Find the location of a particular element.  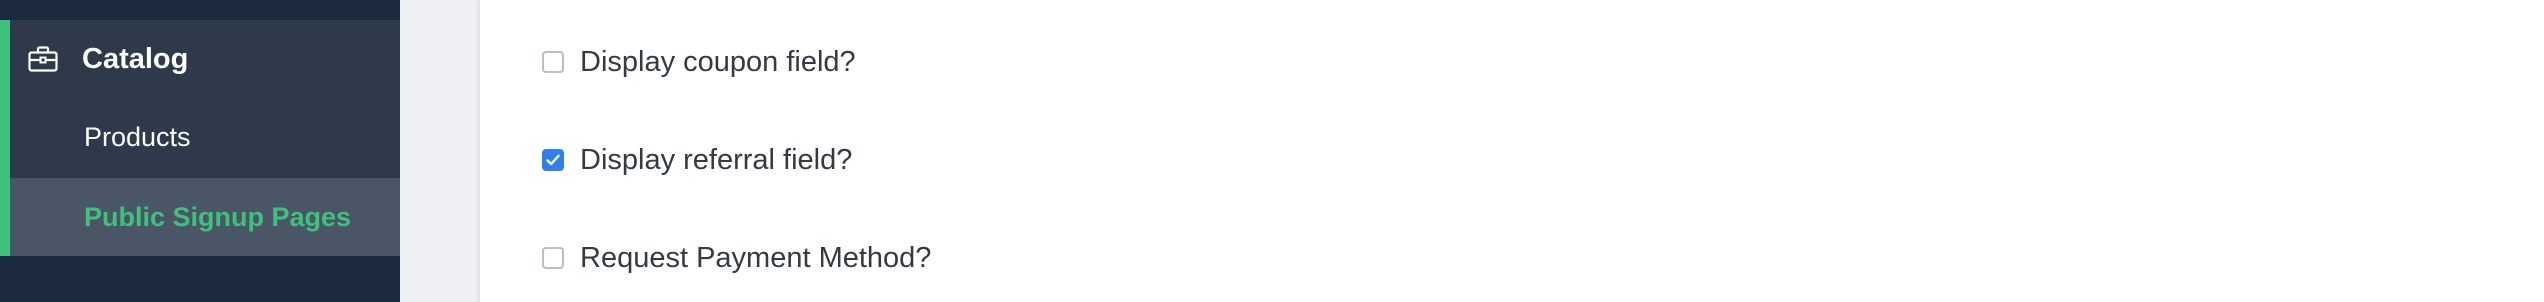

active-section-indicator is located at coordinates (5, 138).